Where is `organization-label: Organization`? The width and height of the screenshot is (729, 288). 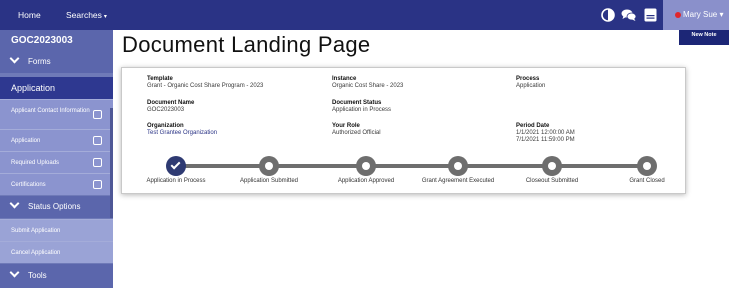
organization-label: Organization is located at coordinates (165, 126).